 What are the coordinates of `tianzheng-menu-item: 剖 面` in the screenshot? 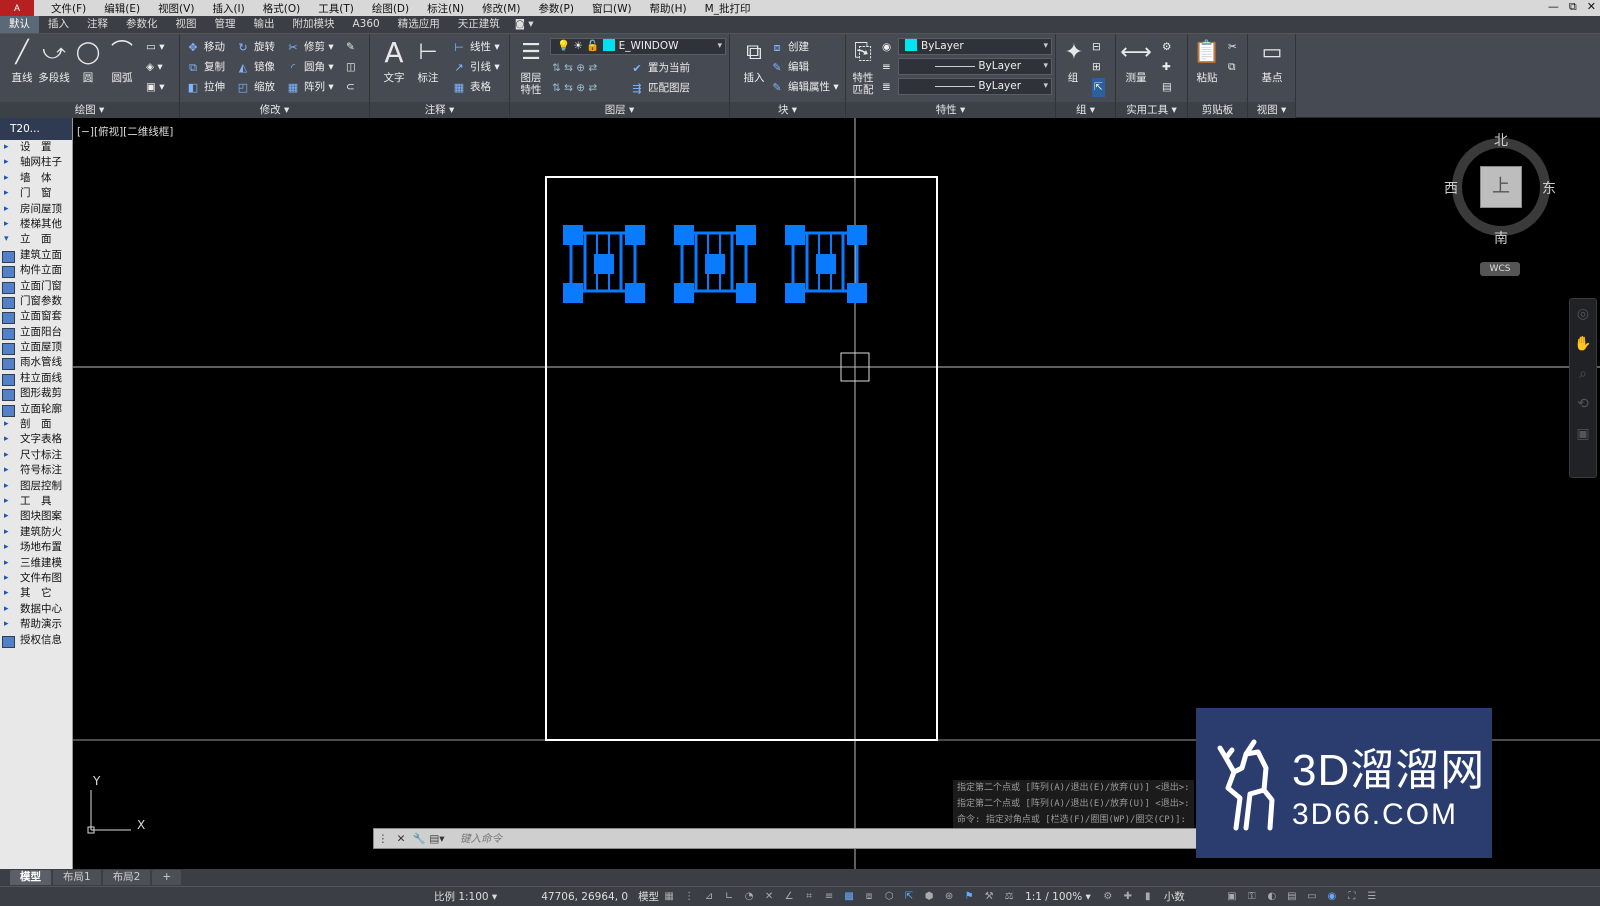 It's located at (36, 425).